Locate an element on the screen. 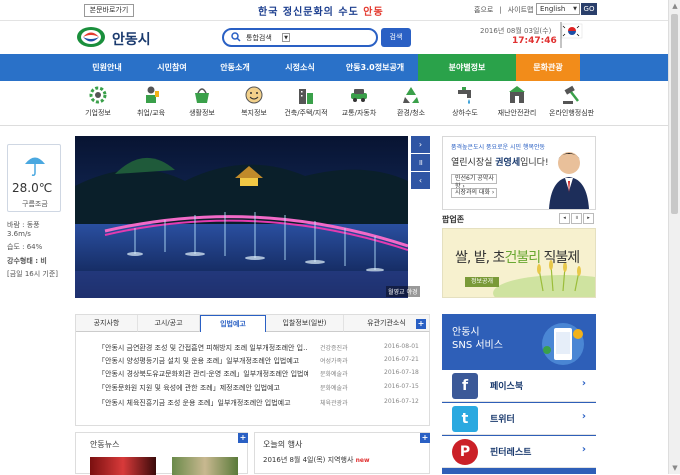  sns-panel: 안동시 SNS 서비스 f 페이스북 › t 트위터 › P 핀터레스트 › is located at coordinates (519, 394).